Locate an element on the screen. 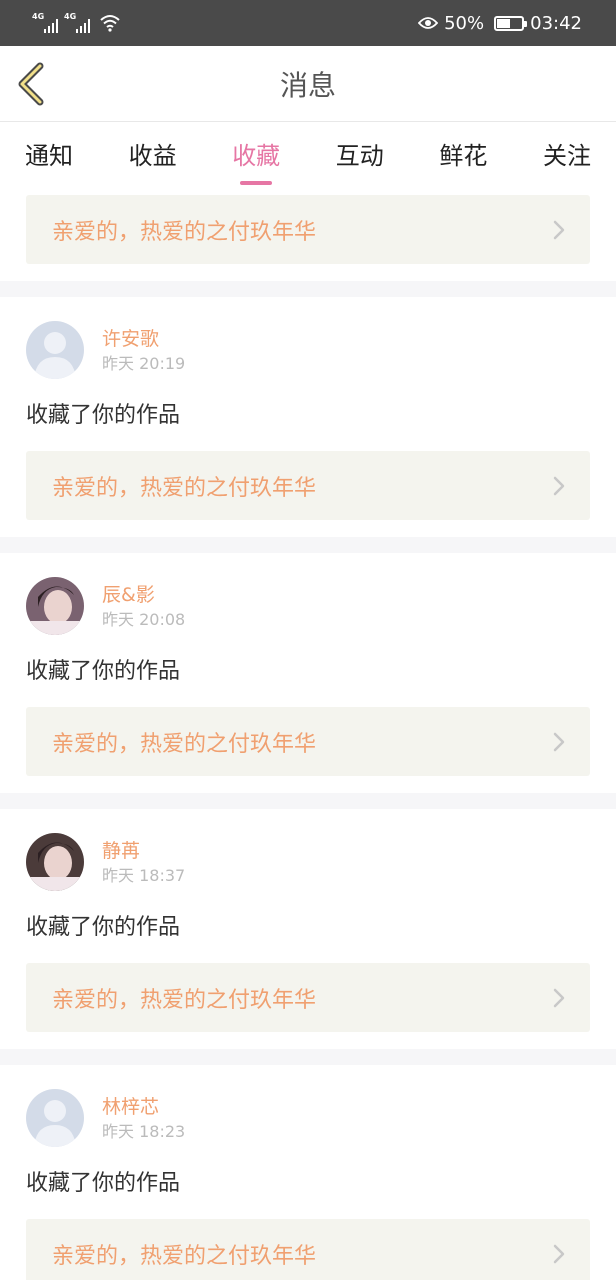 This screenshot has height=1280, width=616. user-row: 静苒昨天 18:37 is located at coordinates (308, 863).